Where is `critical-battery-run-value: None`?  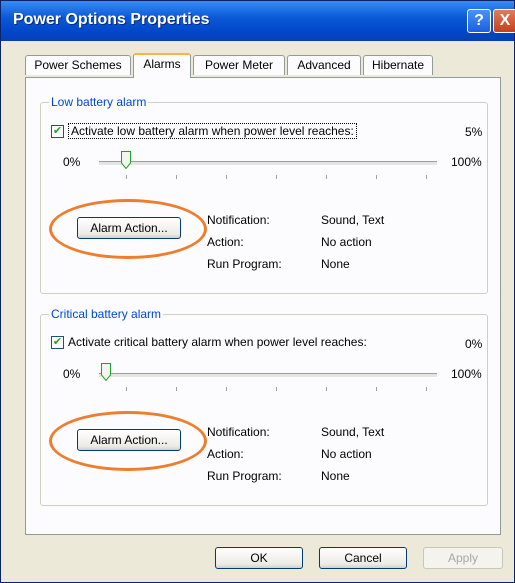
critical-battery-run-value: None is located at coordinates (335, 476).